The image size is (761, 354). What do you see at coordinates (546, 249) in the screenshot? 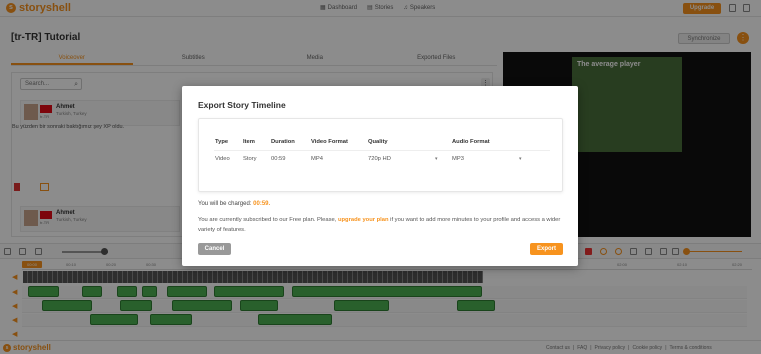
I see `export-button: Export` at bounding box center [546, 249].